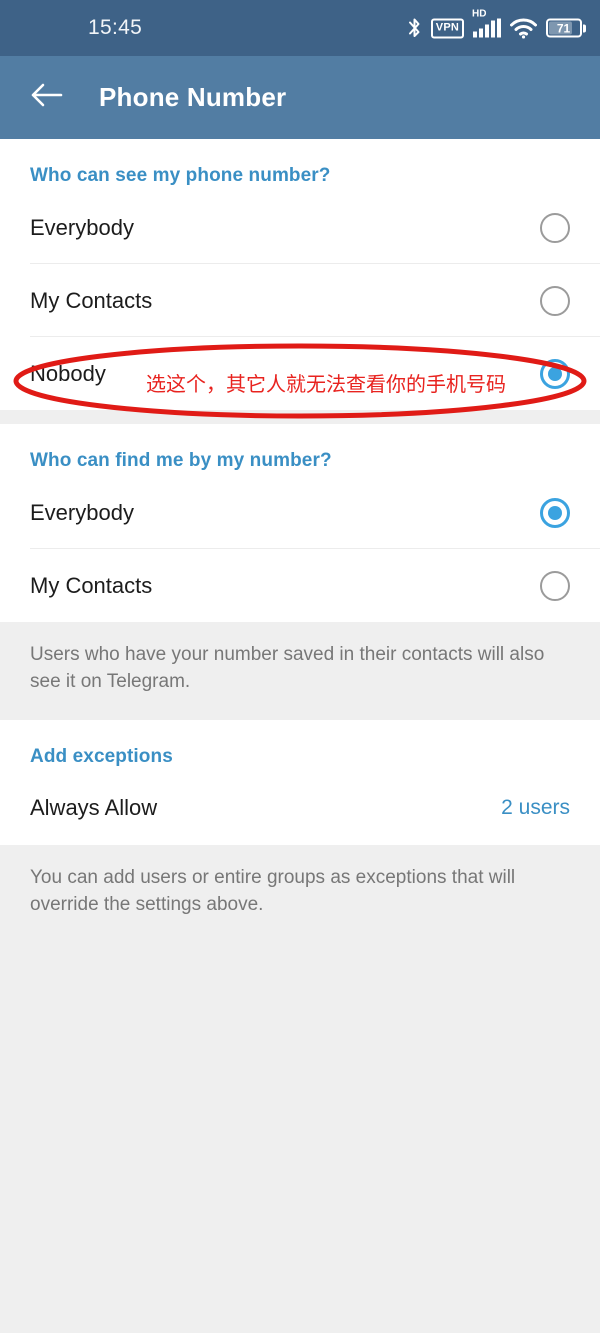 This screenshot has height=1333, width=600. I want to click on battery-percent: 71, so click(563, 28).